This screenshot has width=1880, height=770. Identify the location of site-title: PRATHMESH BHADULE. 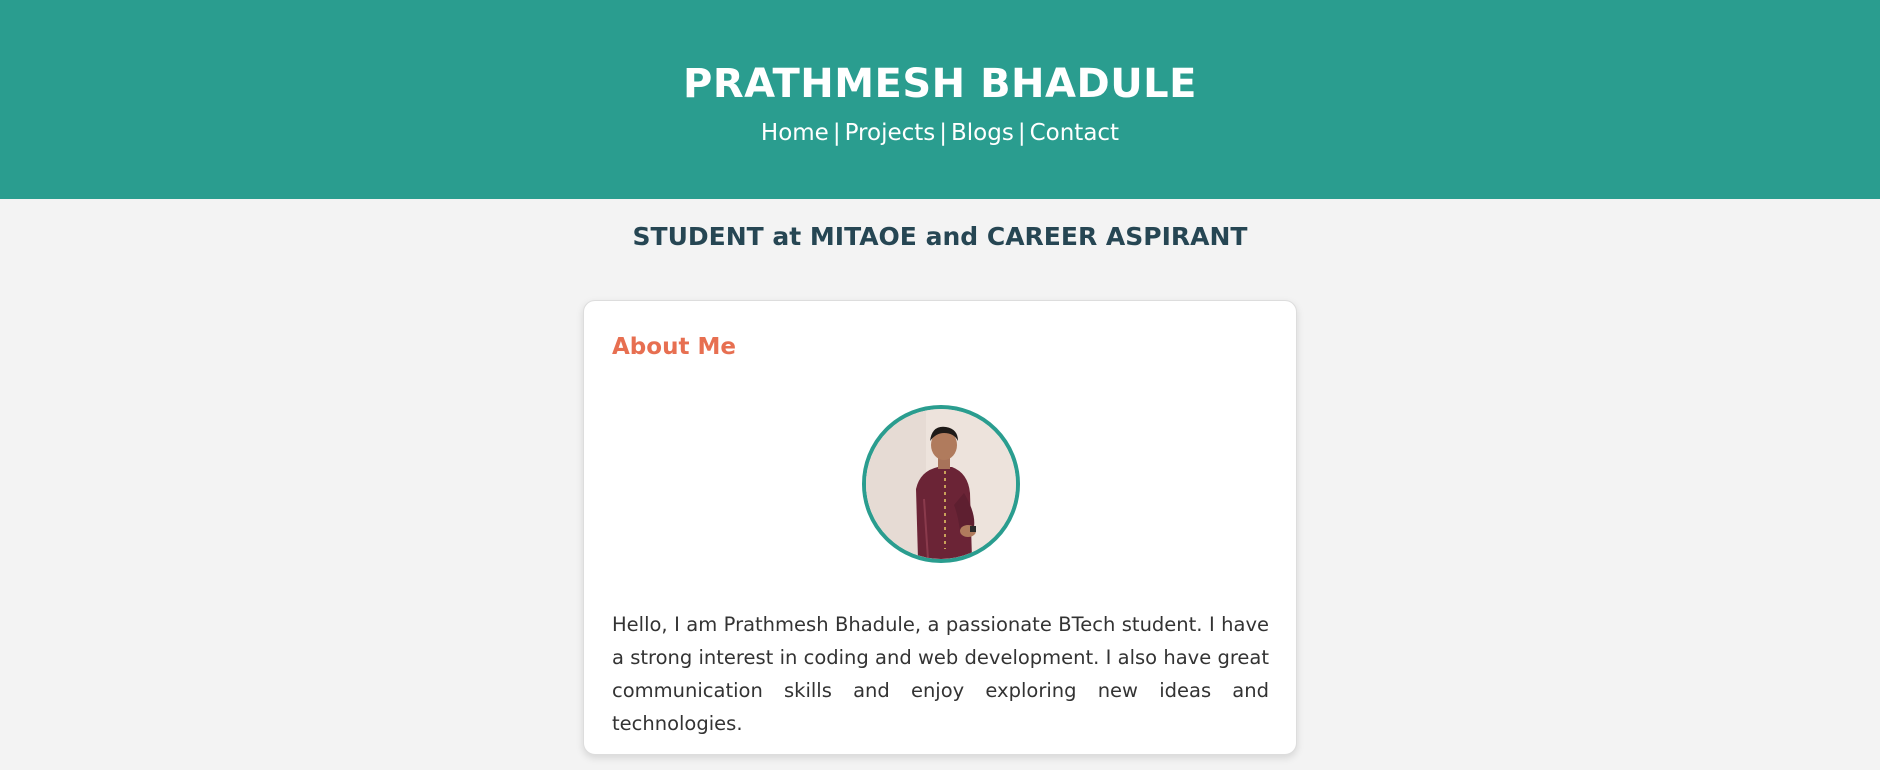
(940, 84).